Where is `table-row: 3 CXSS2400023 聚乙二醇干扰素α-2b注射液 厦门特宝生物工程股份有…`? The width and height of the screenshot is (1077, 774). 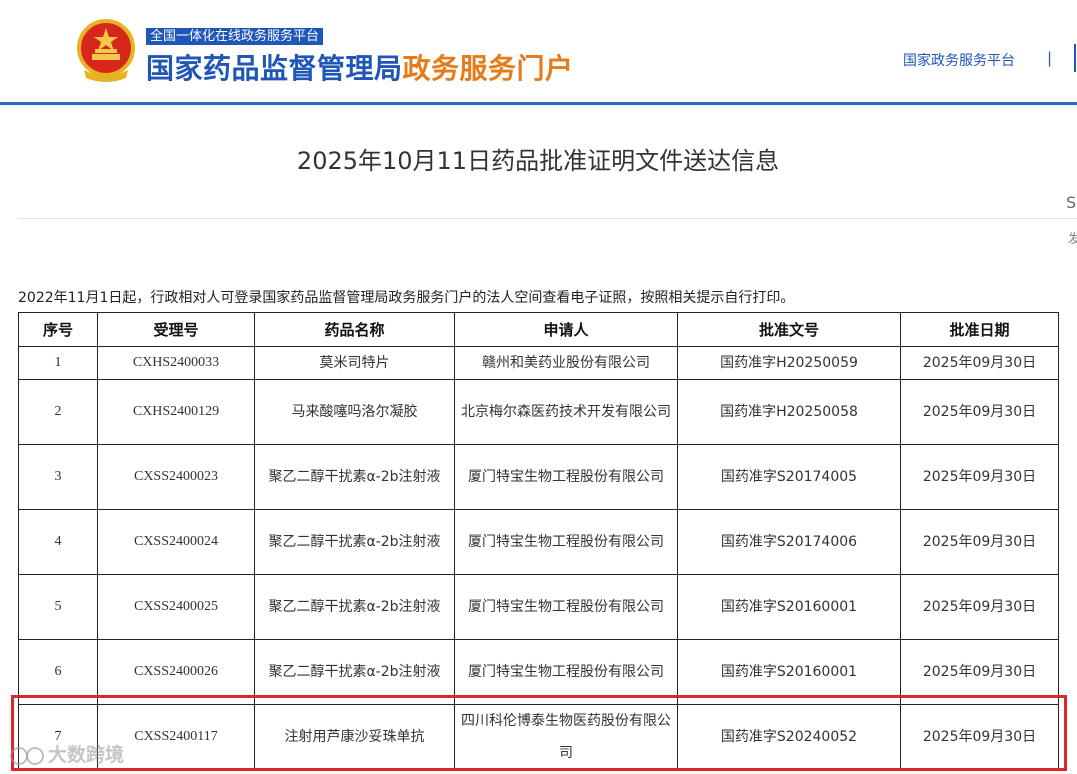 table-row: 3 CXSS2400023 聚乙二醇干扰素α-2b注射液 厦门特宝生物工程股份有… is located at coordinates (538, 477).